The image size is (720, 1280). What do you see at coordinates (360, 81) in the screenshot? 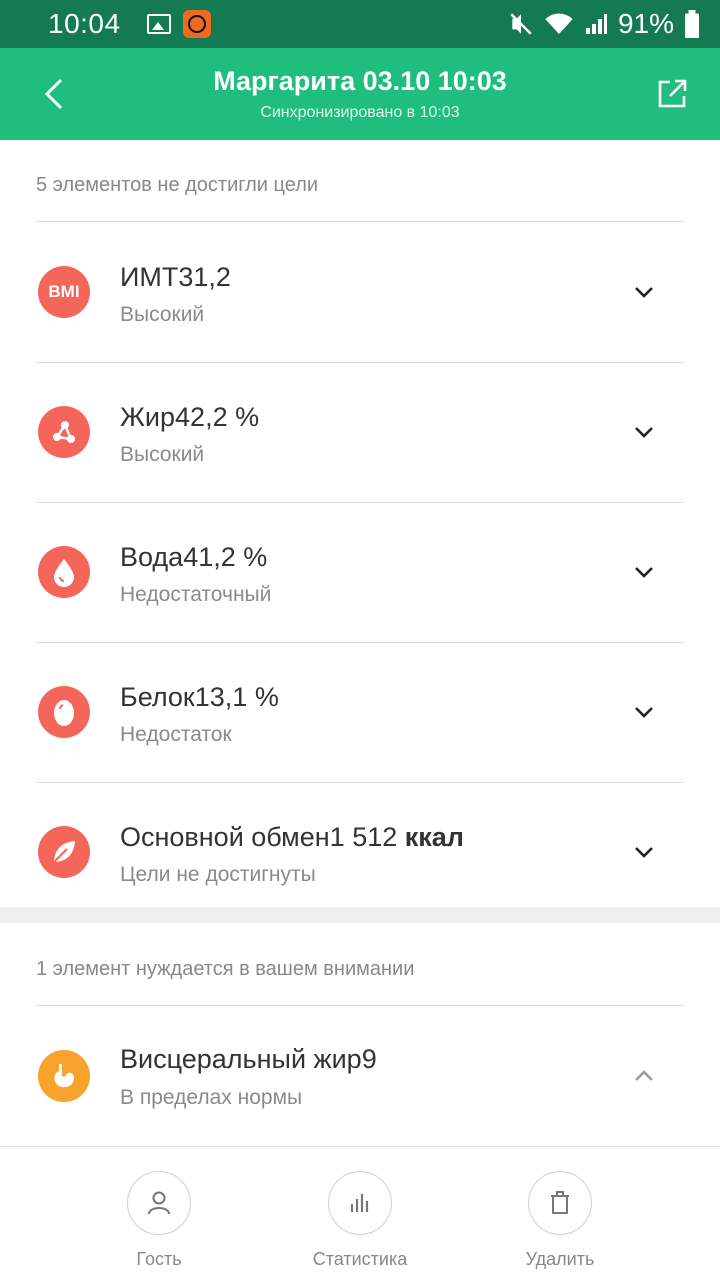
I see `page-title: Маргарита 03.10 10:03` at bounding box center [360, 81].